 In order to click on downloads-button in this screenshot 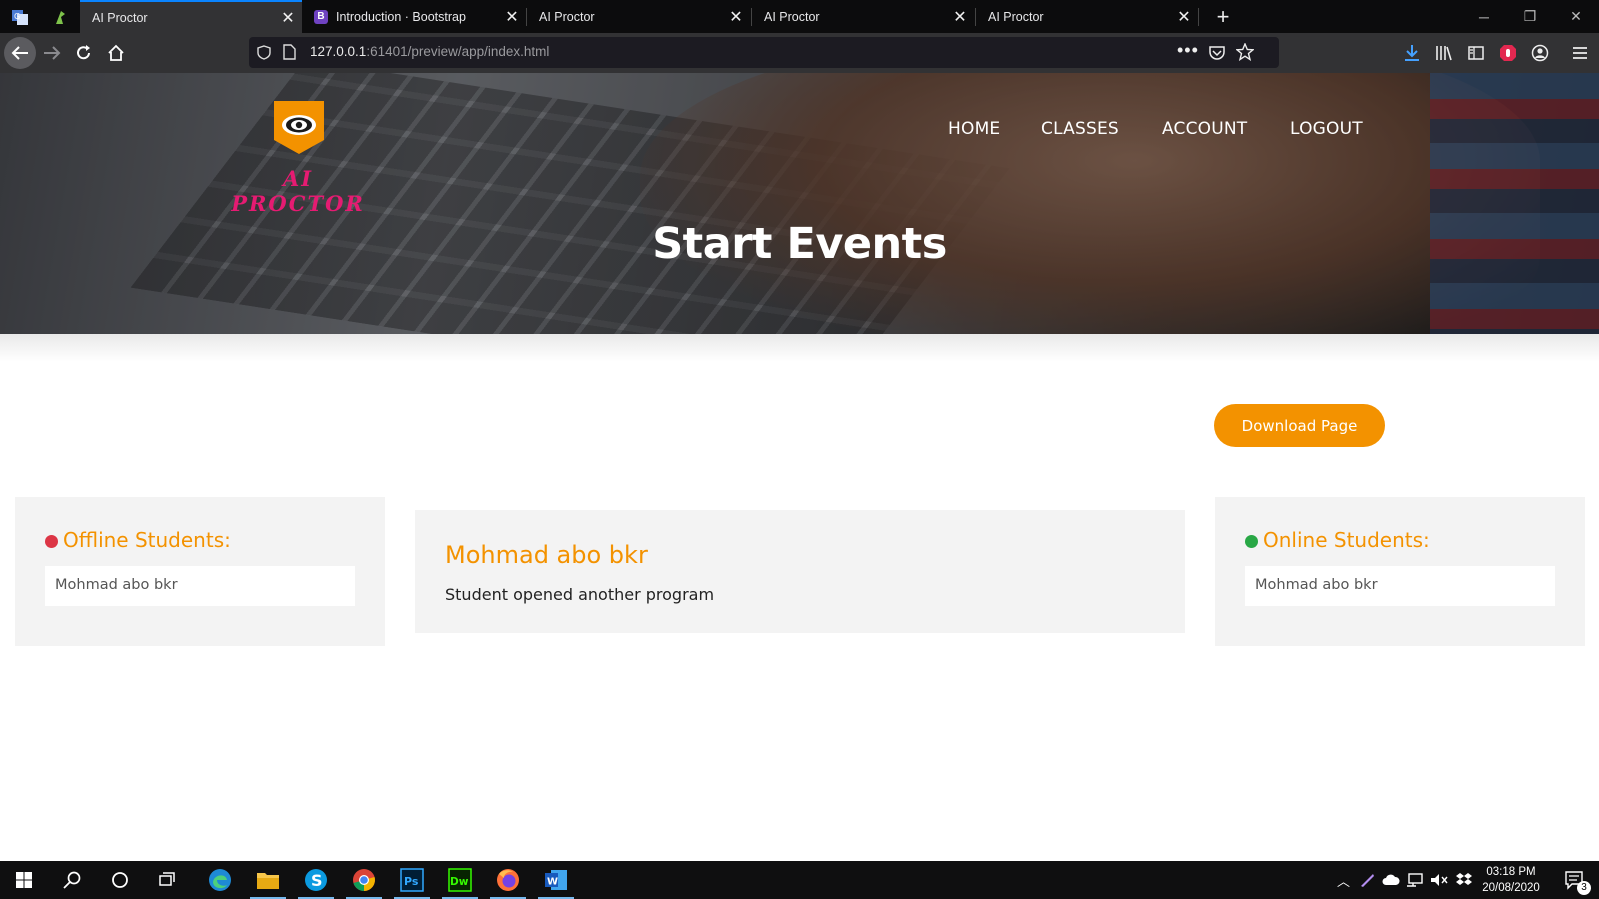, I will do `click(1412, 53)`.